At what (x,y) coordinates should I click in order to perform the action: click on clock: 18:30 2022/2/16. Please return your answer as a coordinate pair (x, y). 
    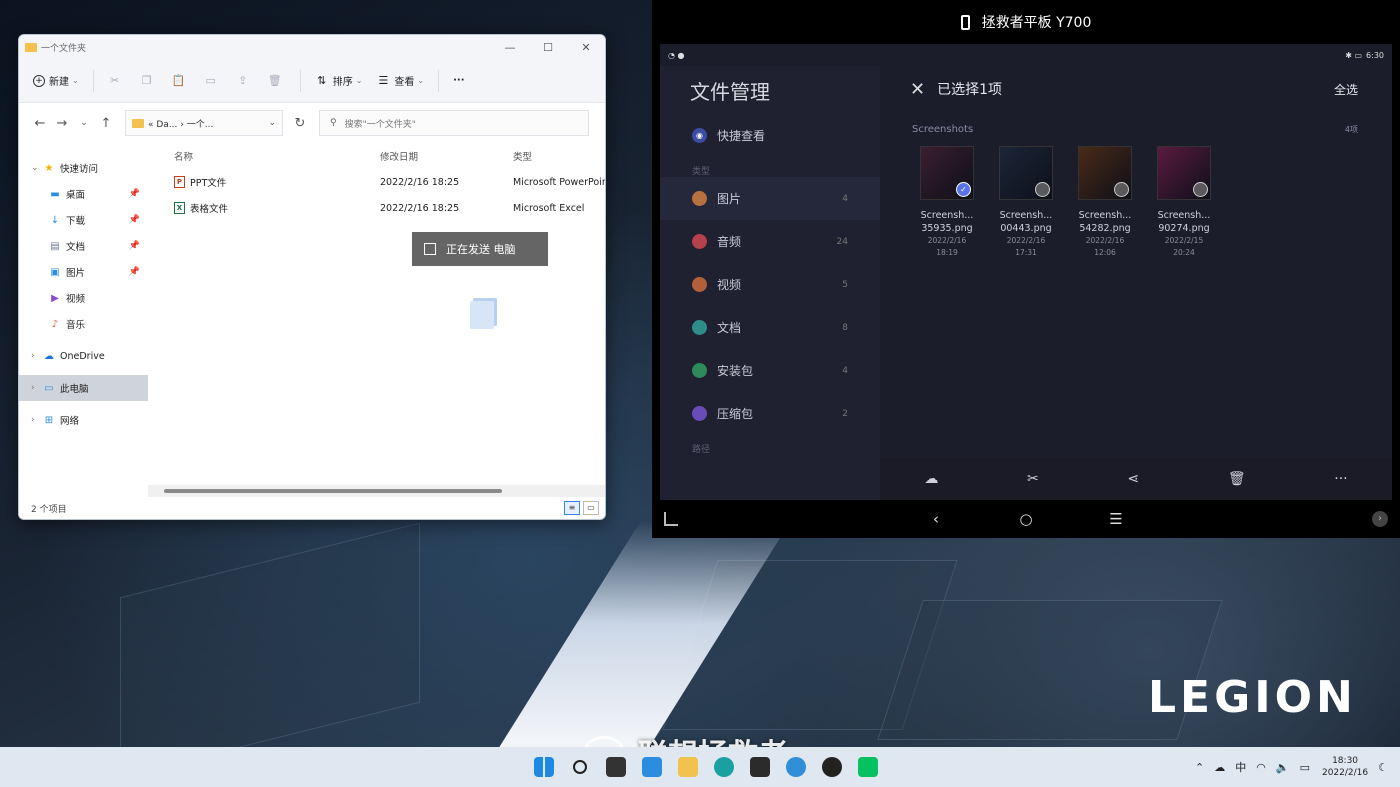
    Looking at the image, I should click on (1345, 767).